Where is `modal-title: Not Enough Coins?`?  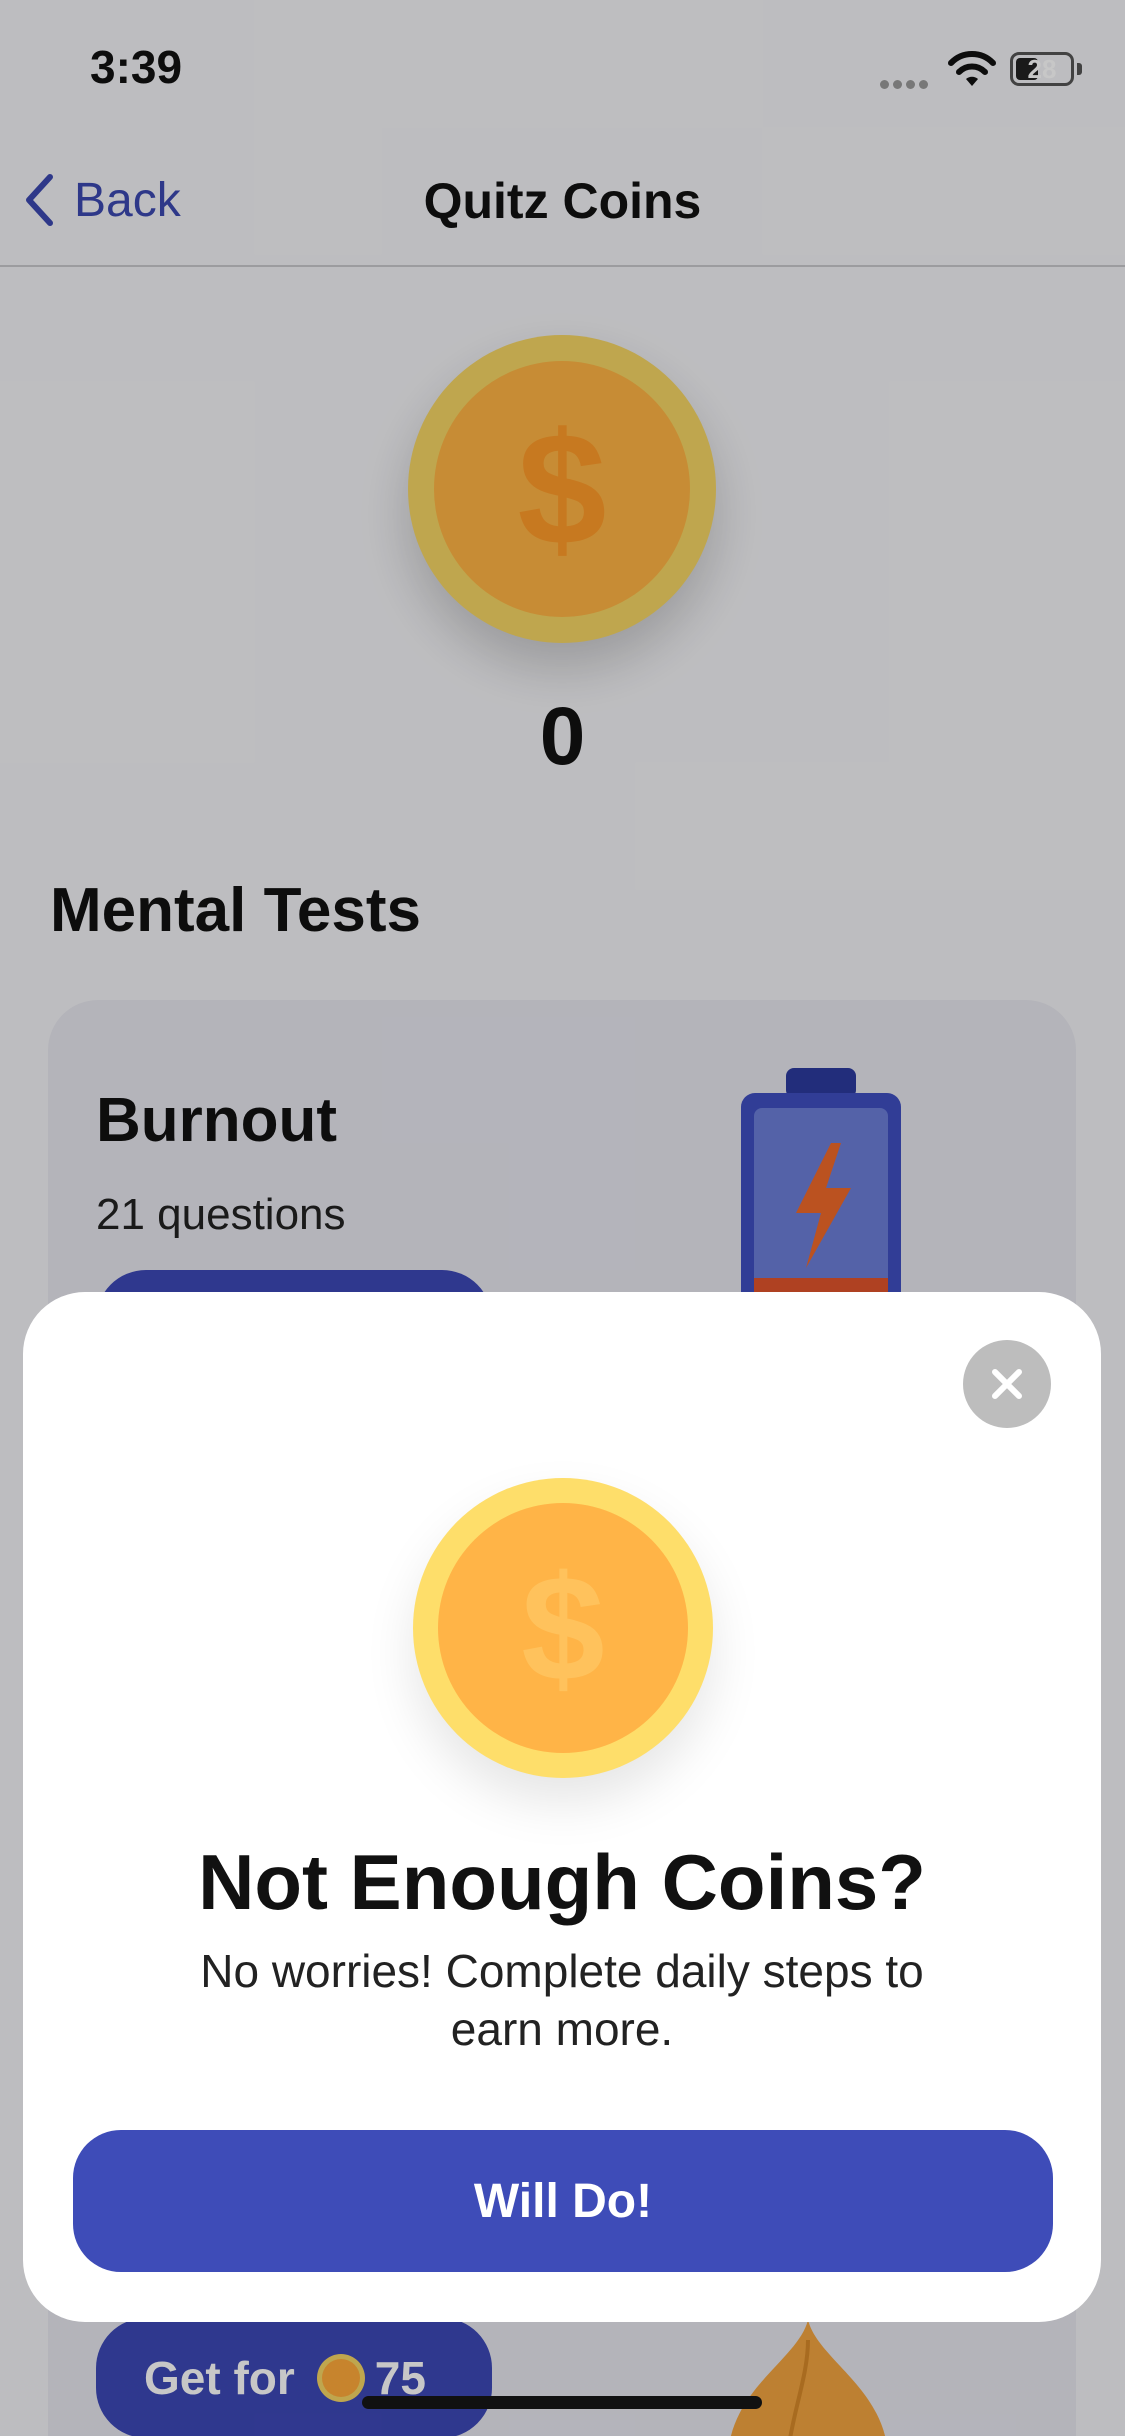 modal-title: Not Enough Coins? is located at coordinates (562, 1882).